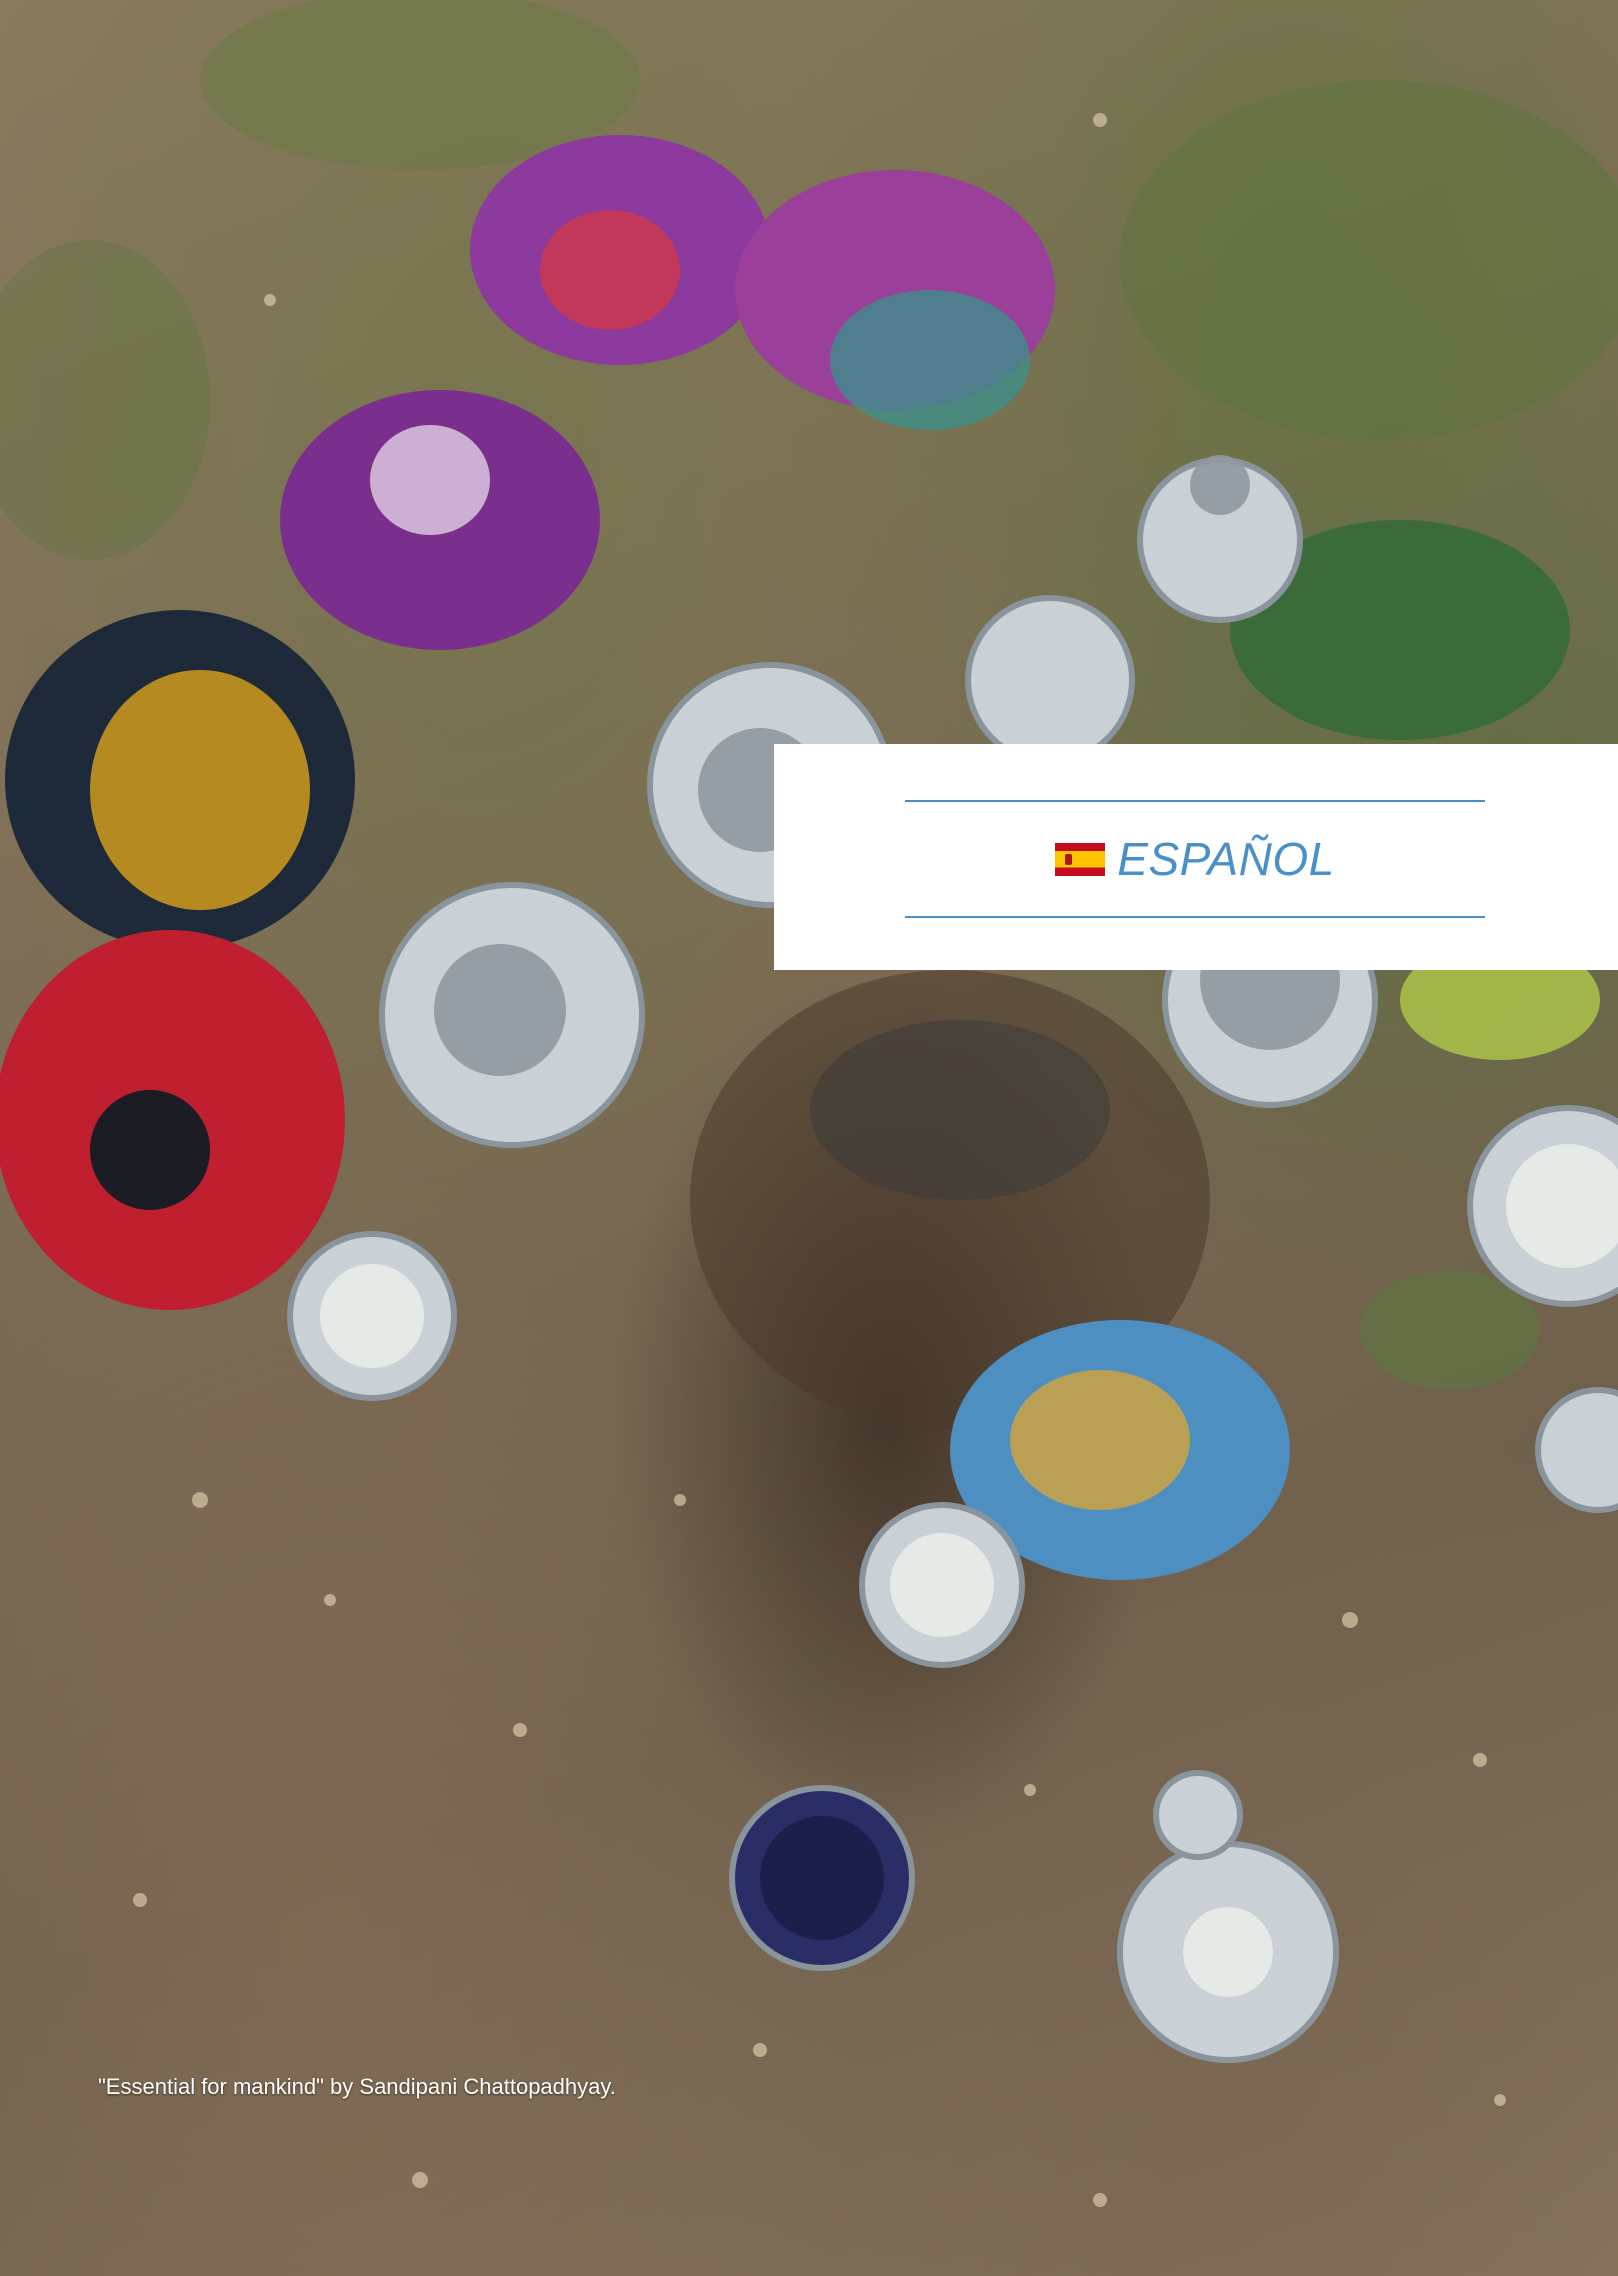 This screenshot has width=1618, height=2276. What do you see at coordinates (1080, 859) in the screenshot?
I see `spain-flag-icon` at bounding box center [1080, 859].